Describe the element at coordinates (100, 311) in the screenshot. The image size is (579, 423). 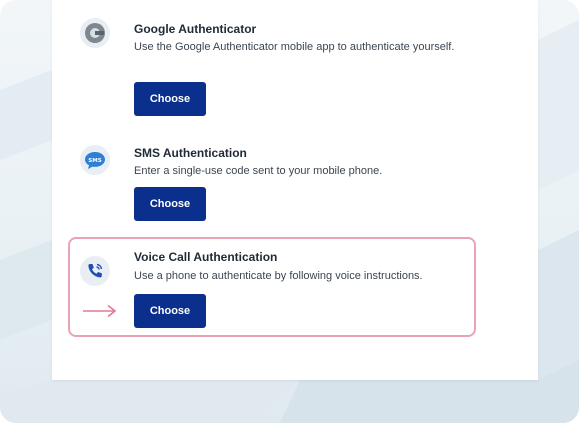
I see `arrow-right-icon` at that location.